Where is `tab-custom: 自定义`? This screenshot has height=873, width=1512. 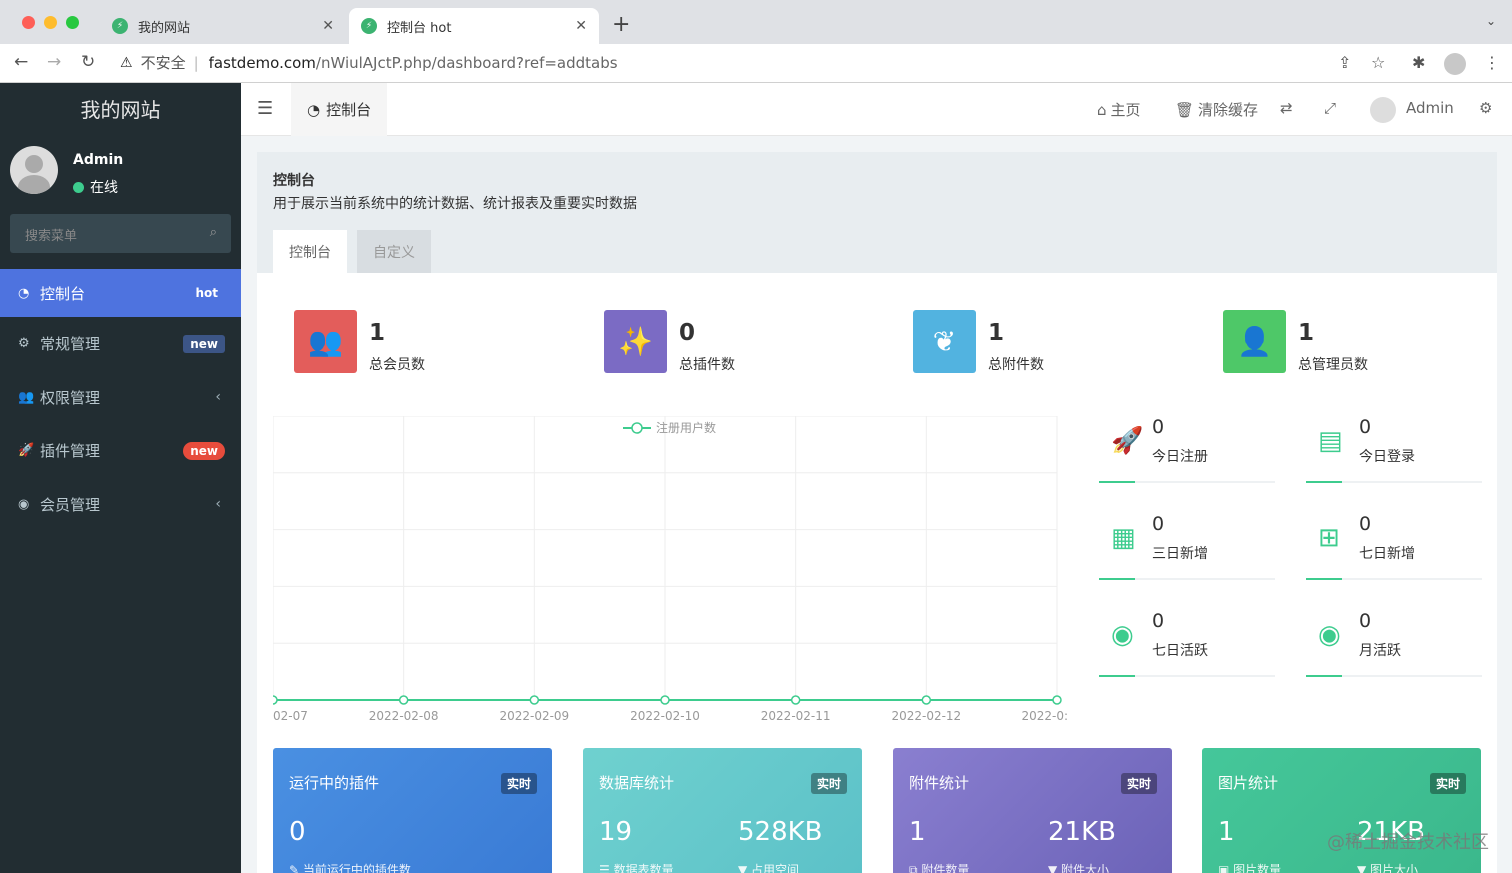
tab-custom: 自定义 is located at coordinates (394, 251).